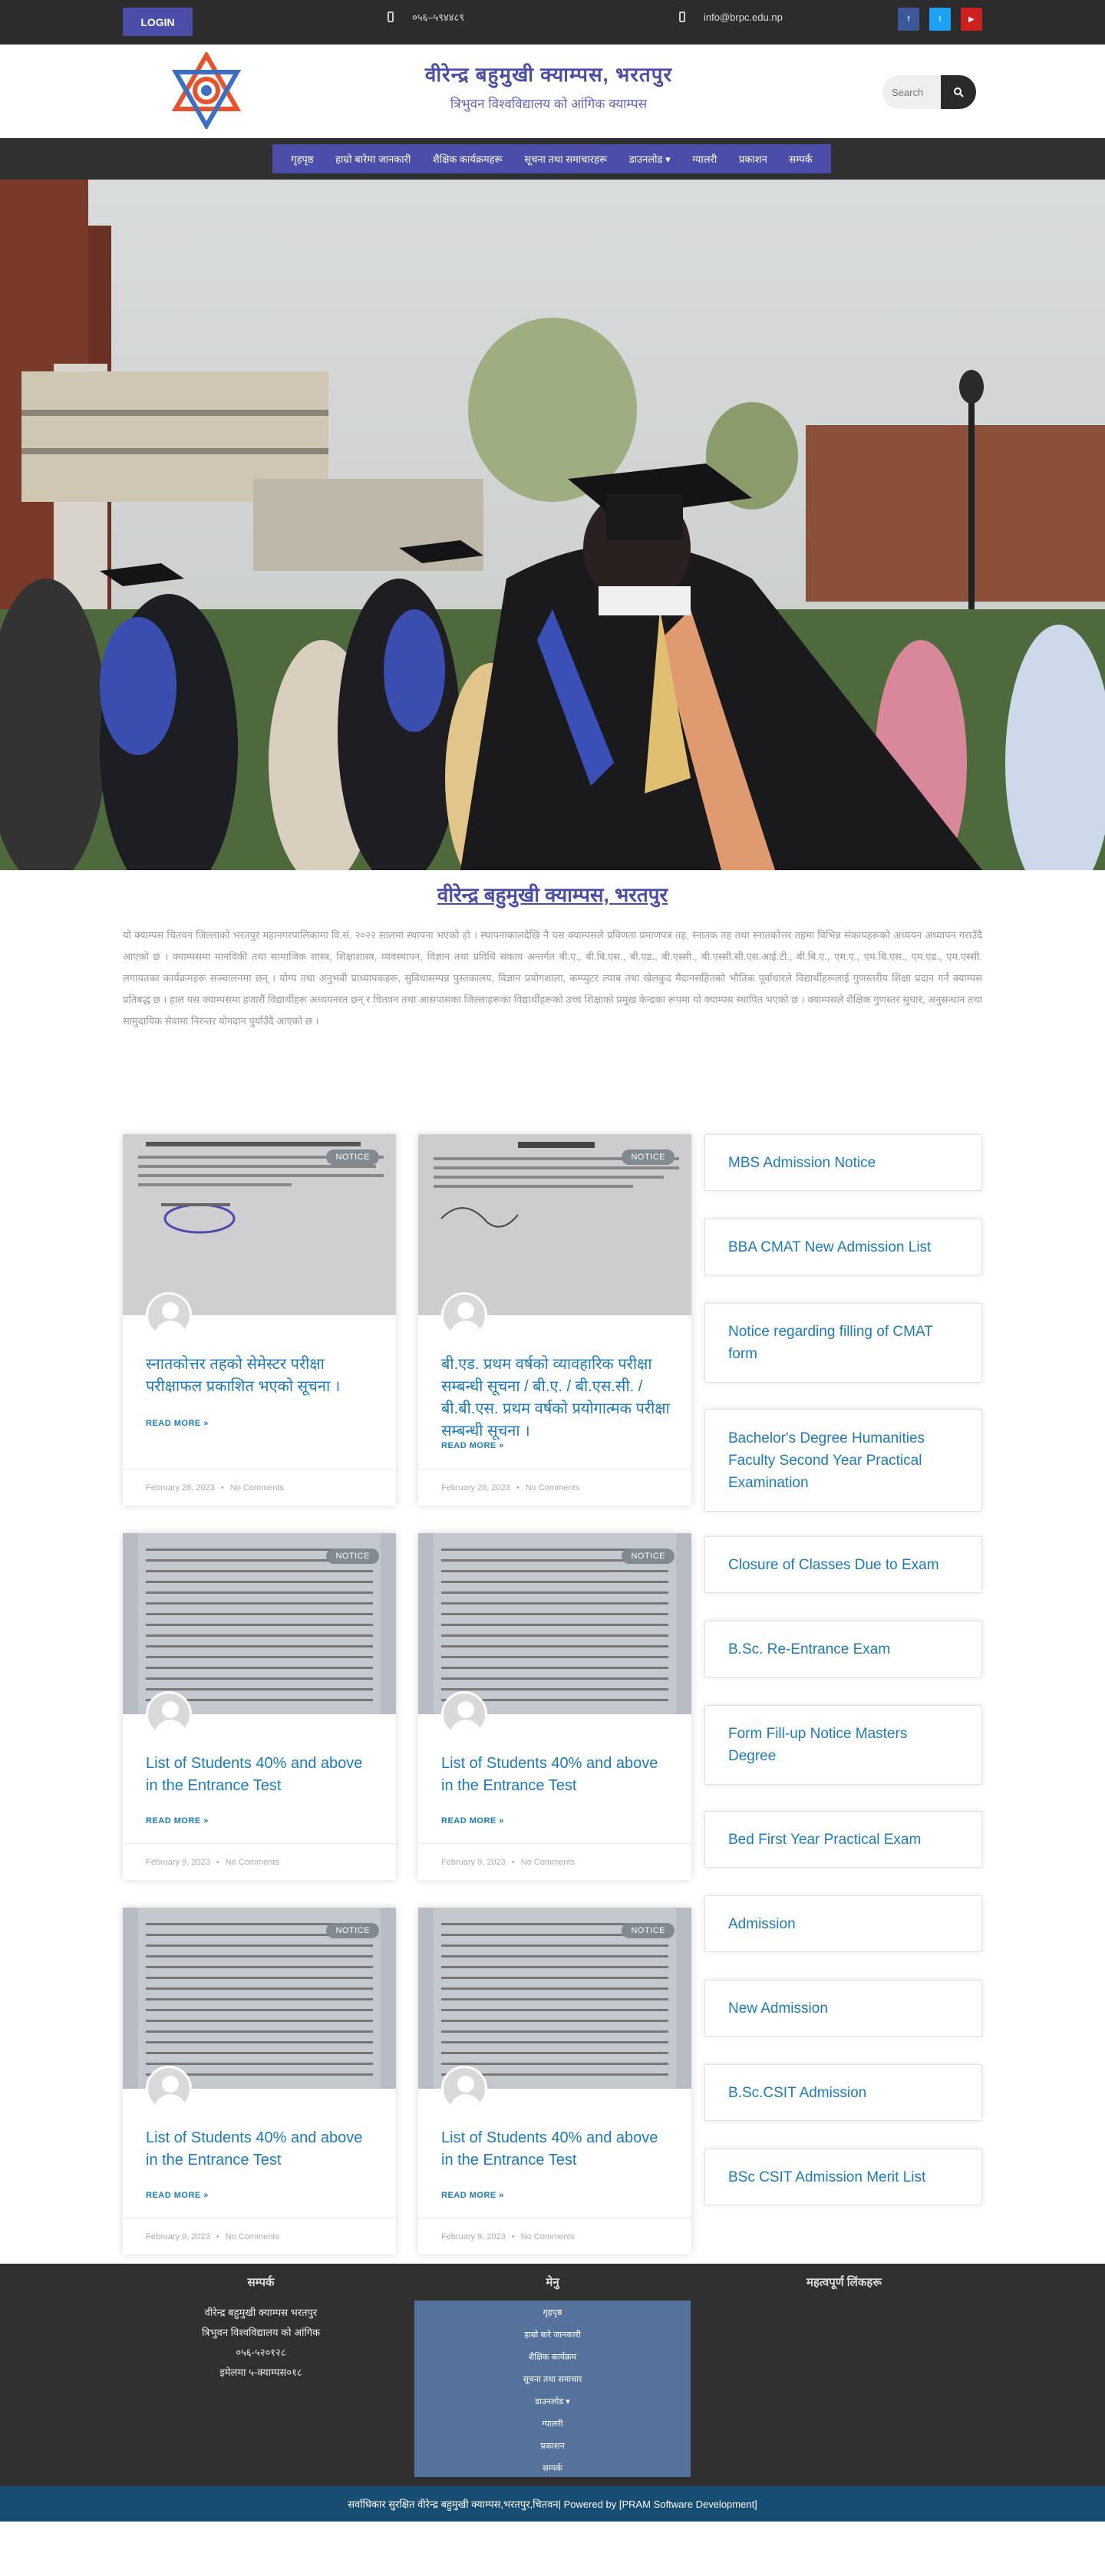  Describe the element at coordinates (844, 2282) in the screenshot. I see `footer-links-heading: महत्वपूर्ण लिंकहरू` at that location.